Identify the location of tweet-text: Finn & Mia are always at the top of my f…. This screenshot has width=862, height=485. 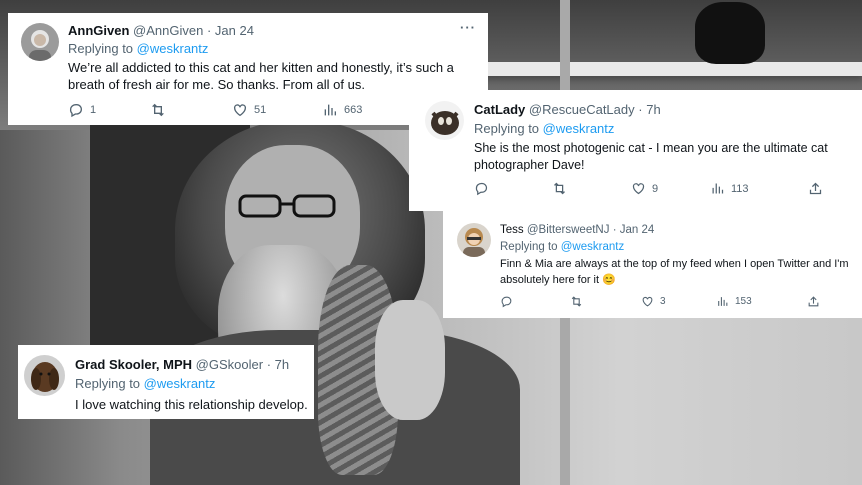
(678, 272).